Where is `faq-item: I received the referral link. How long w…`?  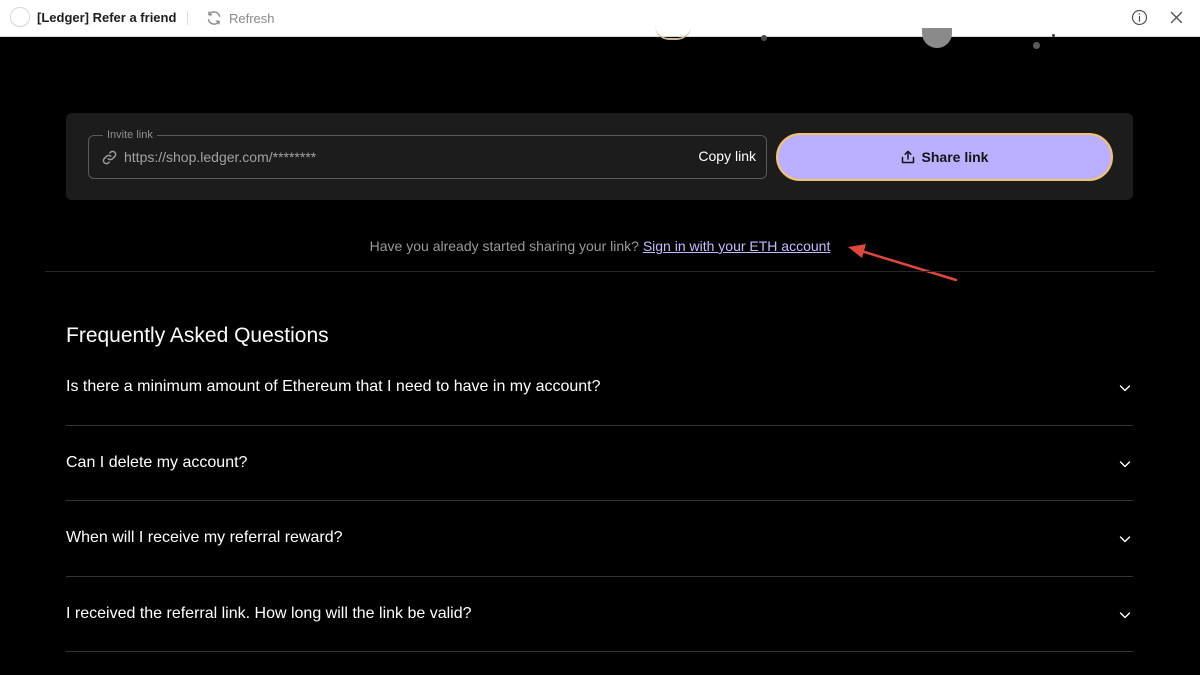 faq-item: I received the referral link. How long w… is located at coordinates (599, 614).